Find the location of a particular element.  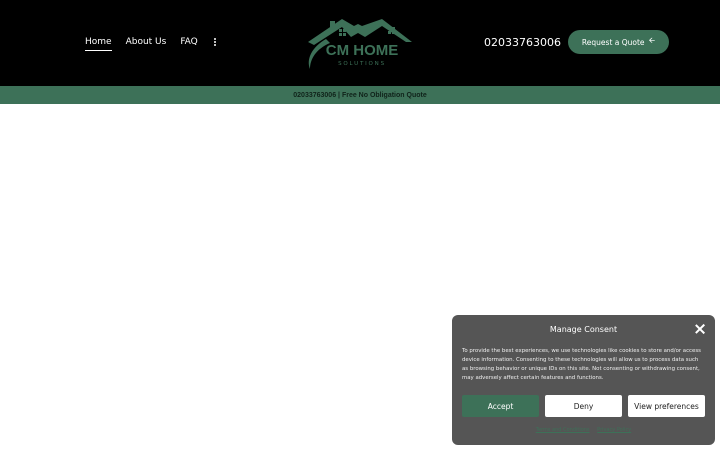

consent-button-row: Accept Deny View preferences is located at coordinates (583, 406).